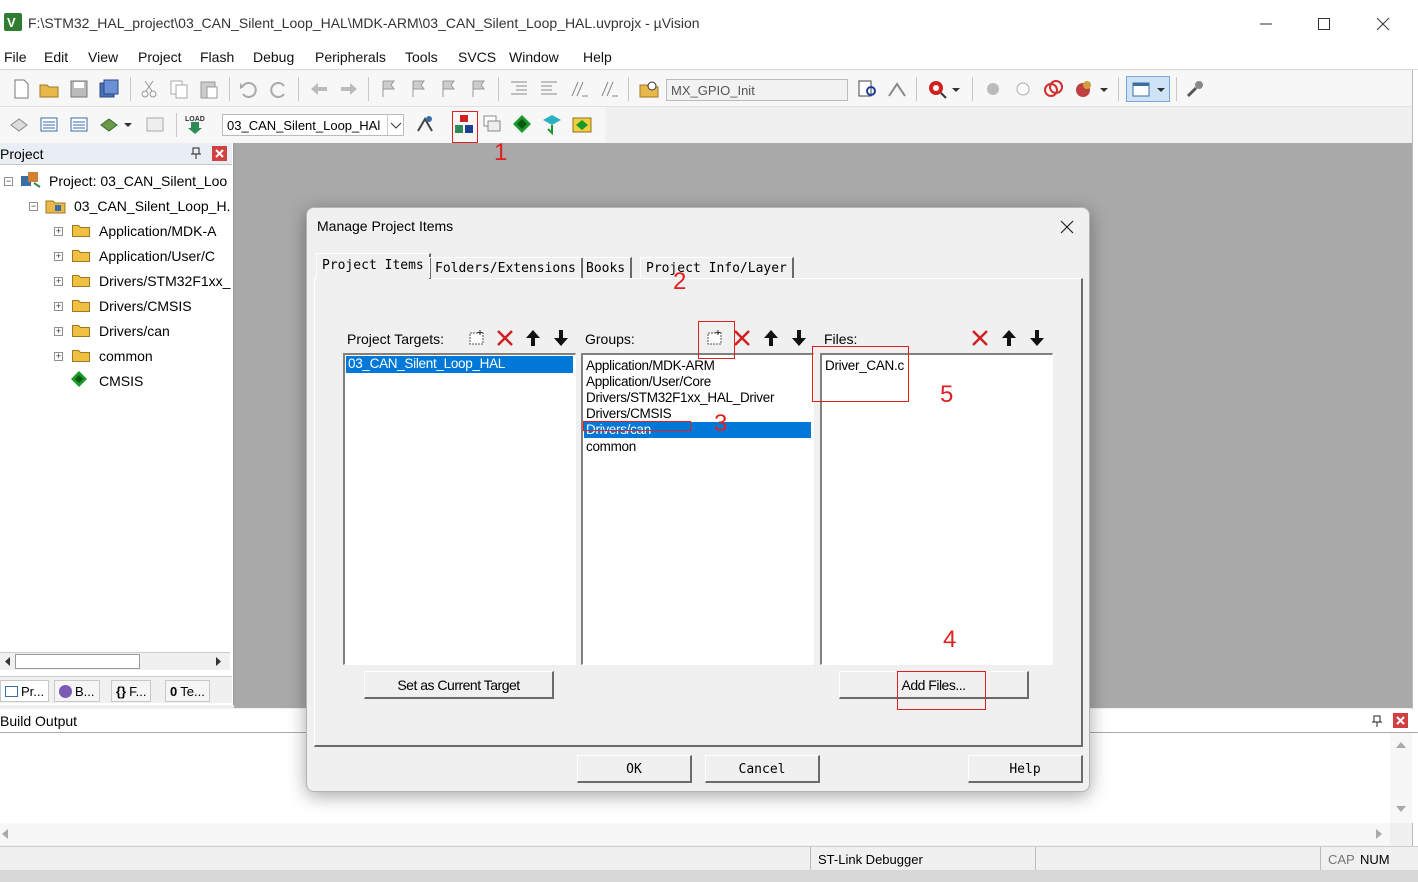 The width and height of the screenshot is (1418, 882). I want to click on group-item: Application/MDK-ARM, so click(650, 365).